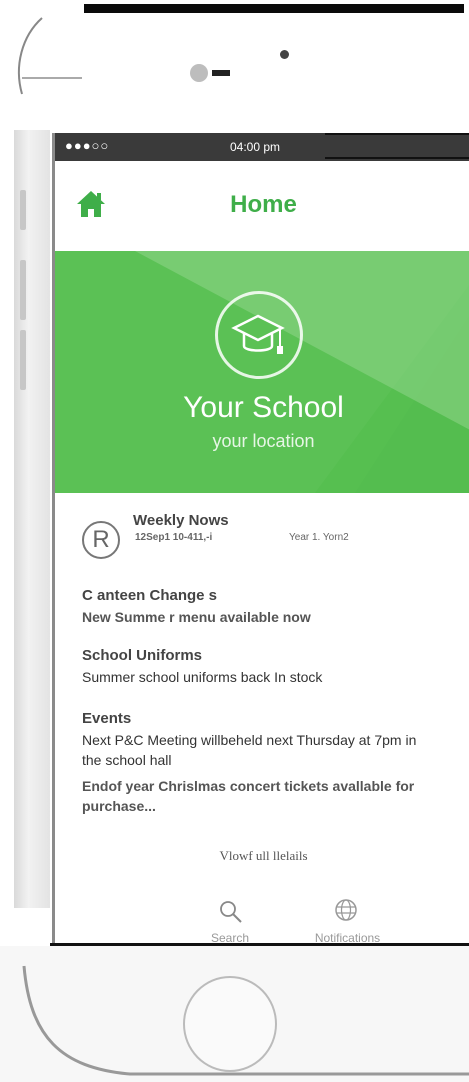  Describe the element at coordinates (23, 290) in the screenshot. I see `volume-up-button` at that location.